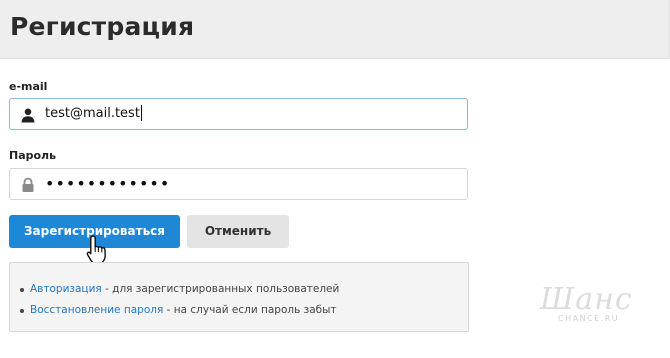 Image resolution: width=670 pixels, height=358 pixels. I want to click on watermark-script: Шанс, so click(586, 299).